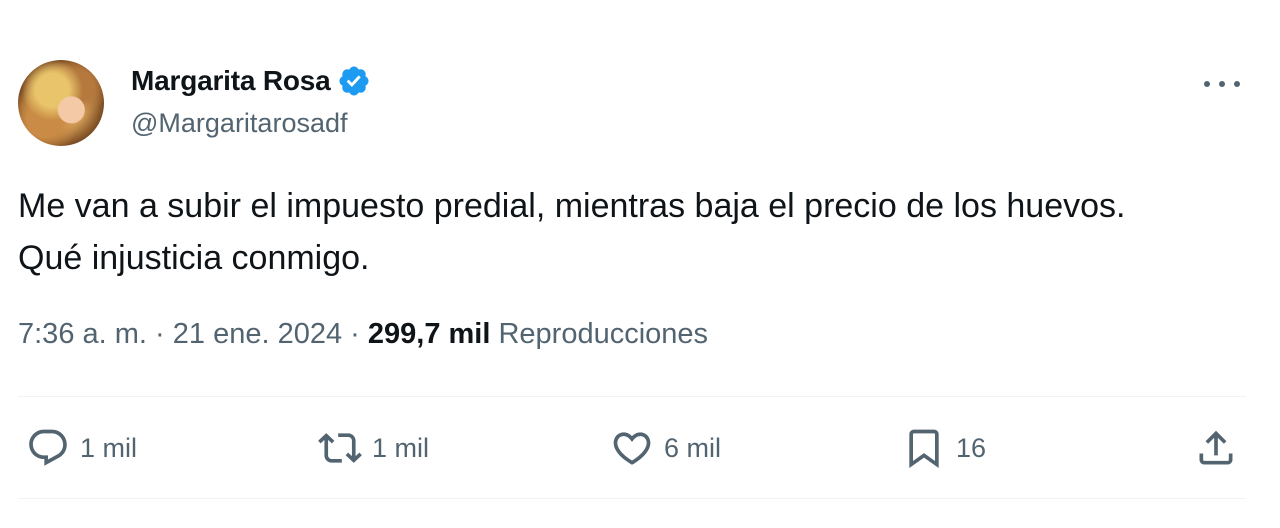  I want to click on like-button: 6 mil, so click(665, 448).